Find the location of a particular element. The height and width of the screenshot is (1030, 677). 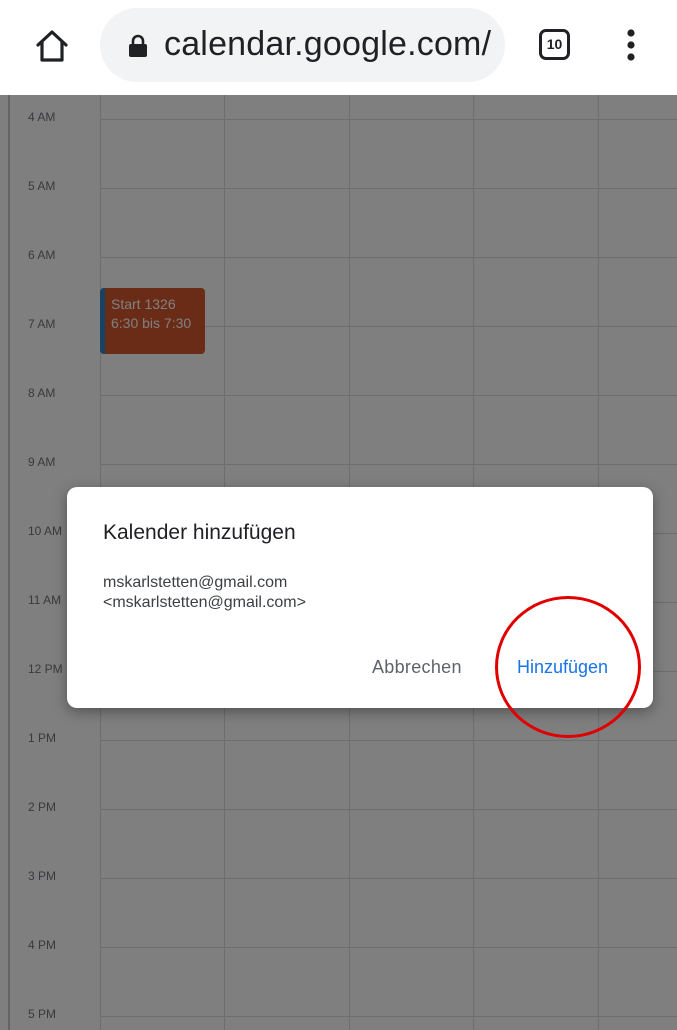

url-bar: calendar.google.com/ is located at coordinates (302, 45).